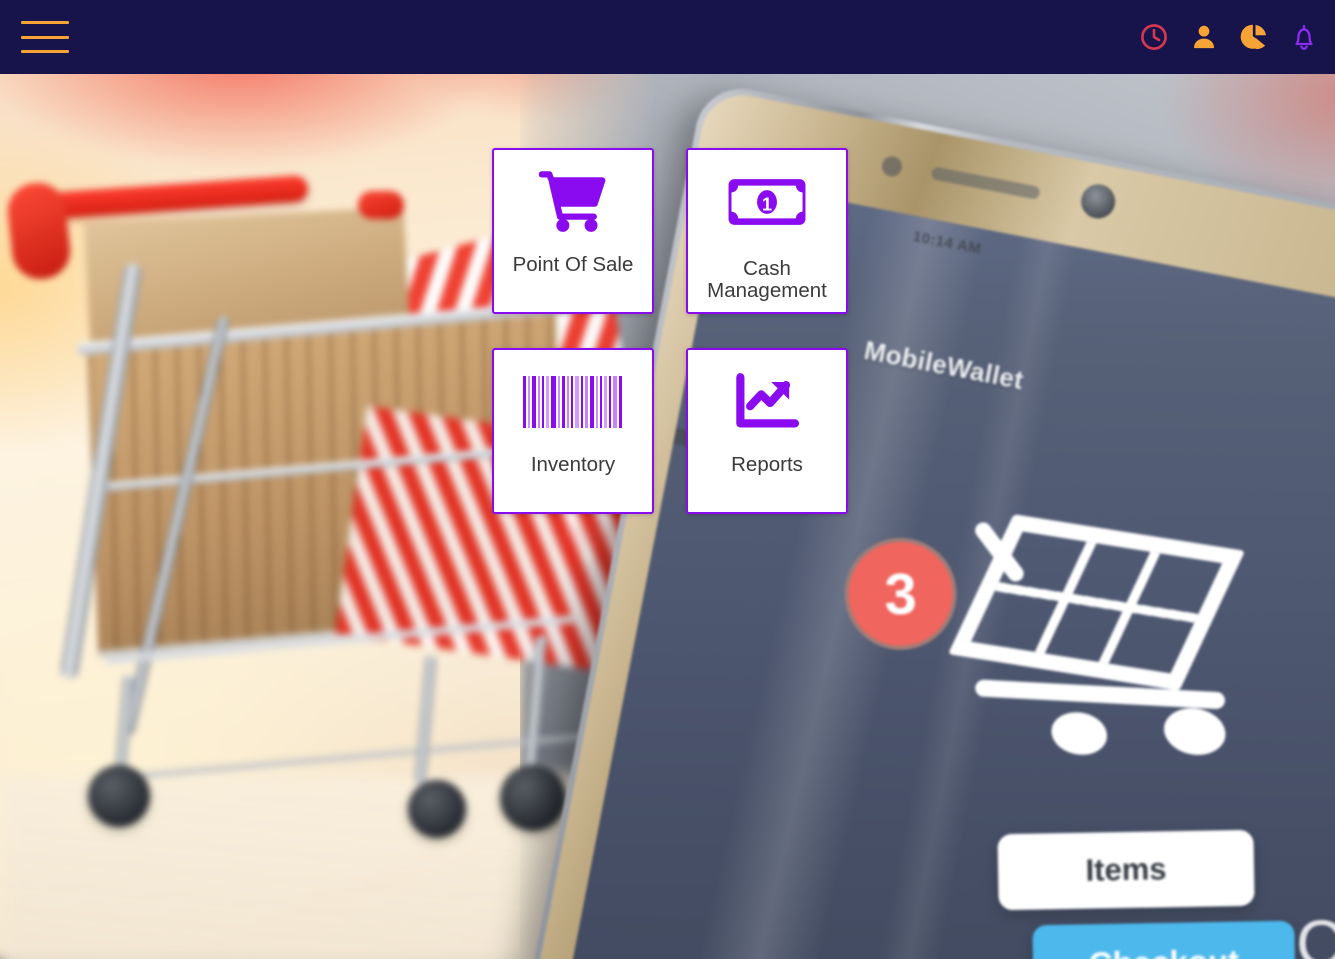  Describe the element at coordinates (1154, 37) in the screenshot. I see `clock-icon` at that location.